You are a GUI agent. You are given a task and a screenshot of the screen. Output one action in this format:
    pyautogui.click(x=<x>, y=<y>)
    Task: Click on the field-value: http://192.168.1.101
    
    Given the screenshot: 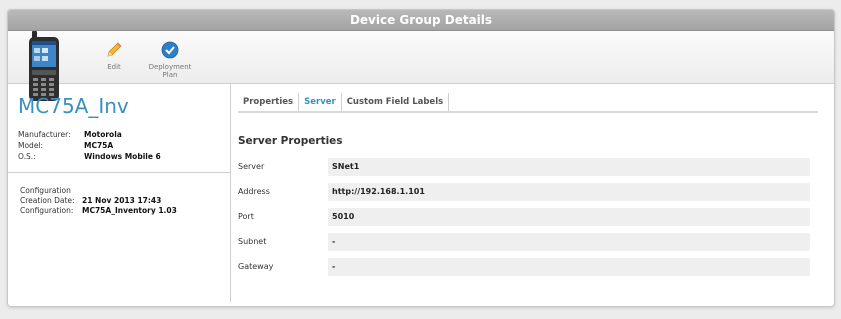 What is the action you would take?
    pyautogui.click(x=569, y=192)
    